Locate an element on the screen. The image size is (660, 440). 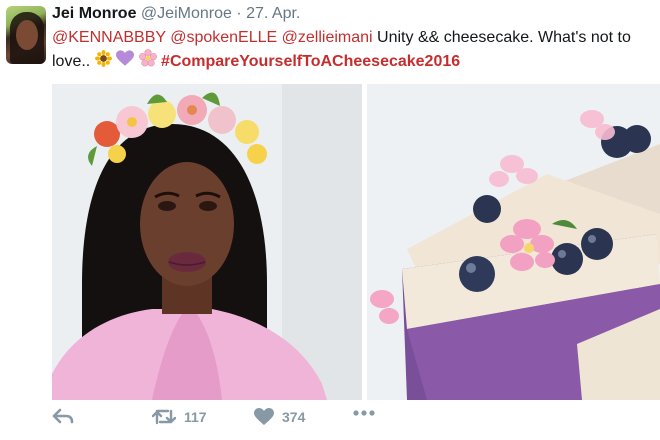
tweet-line-2: love.. #CompareYourselfToACheesecake2016 is located at coordinates (355, 61).